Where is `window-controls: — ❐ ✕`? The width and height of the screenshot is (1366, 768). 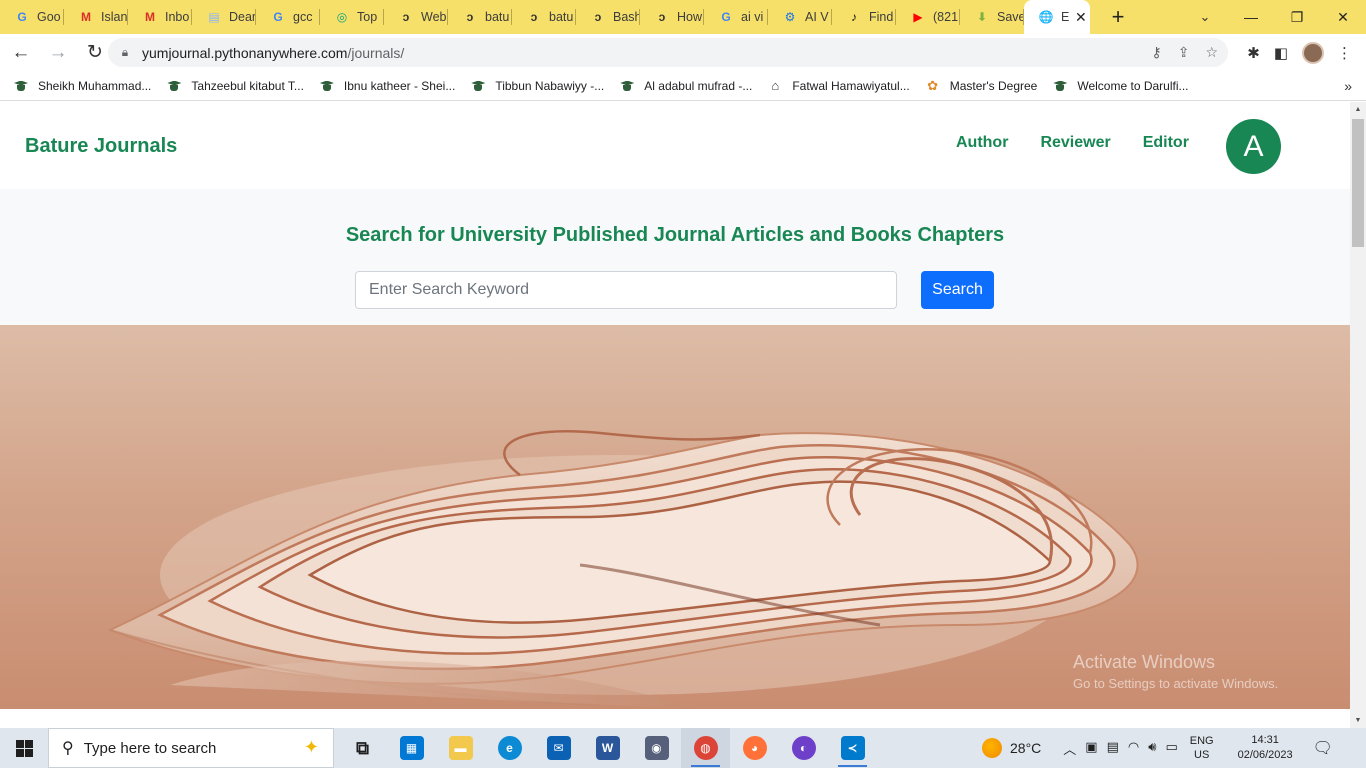 window-controls: — ❐ ✕ is located at coordinates (1297, 17).